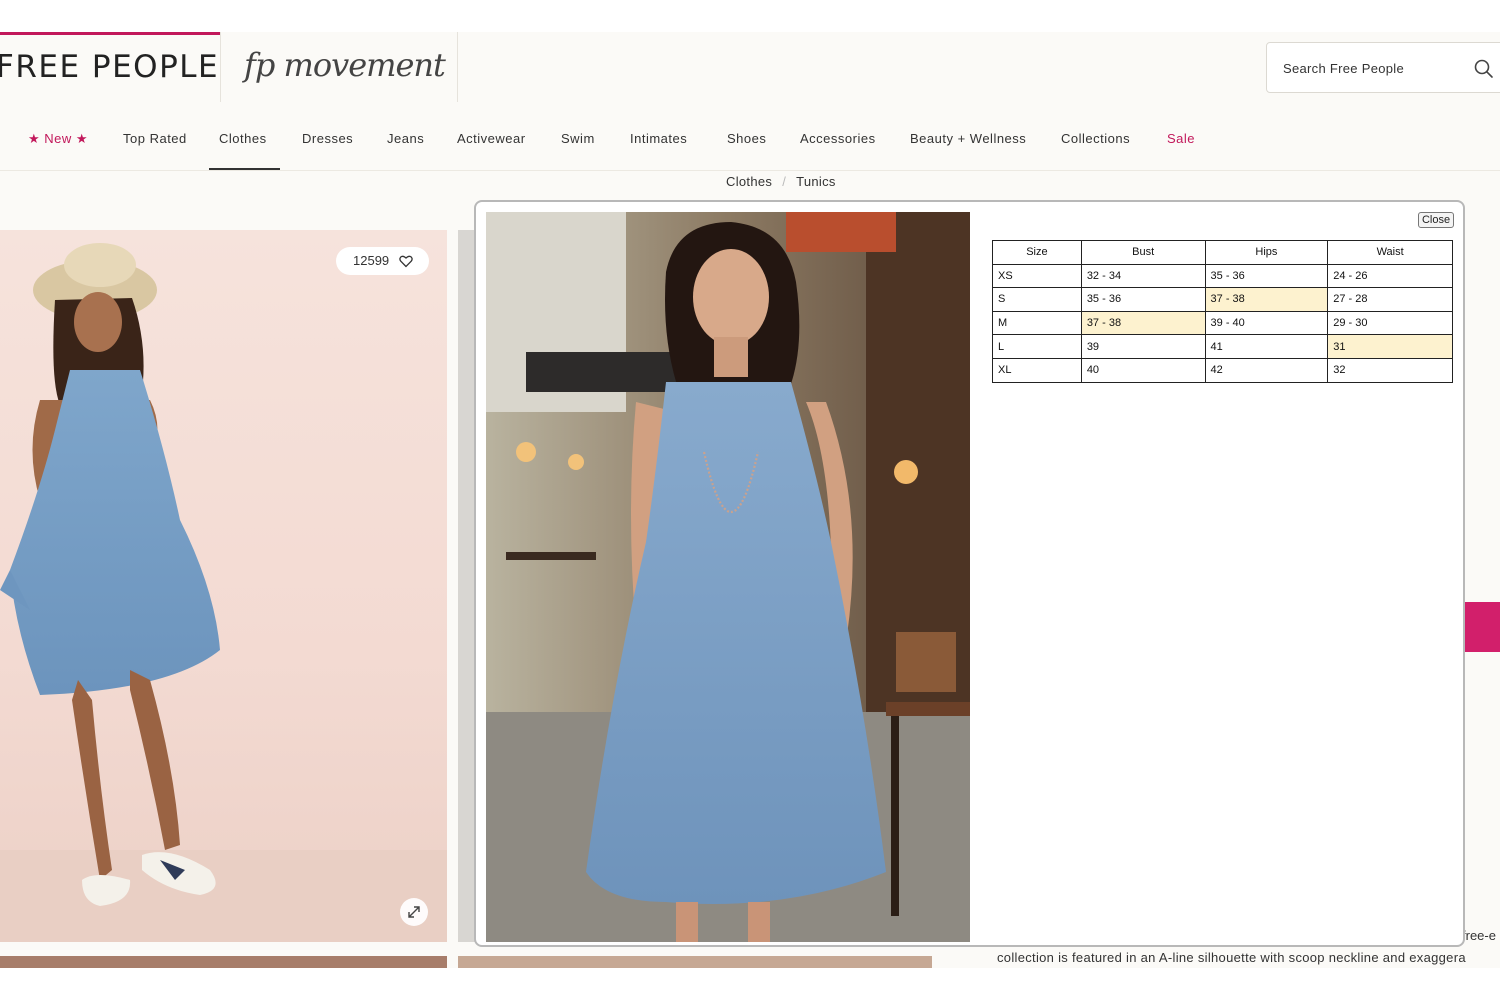  Describe the element at coordinates (1390, 252) in the screenshot. I see `column-header-waist: Waist` at that location.